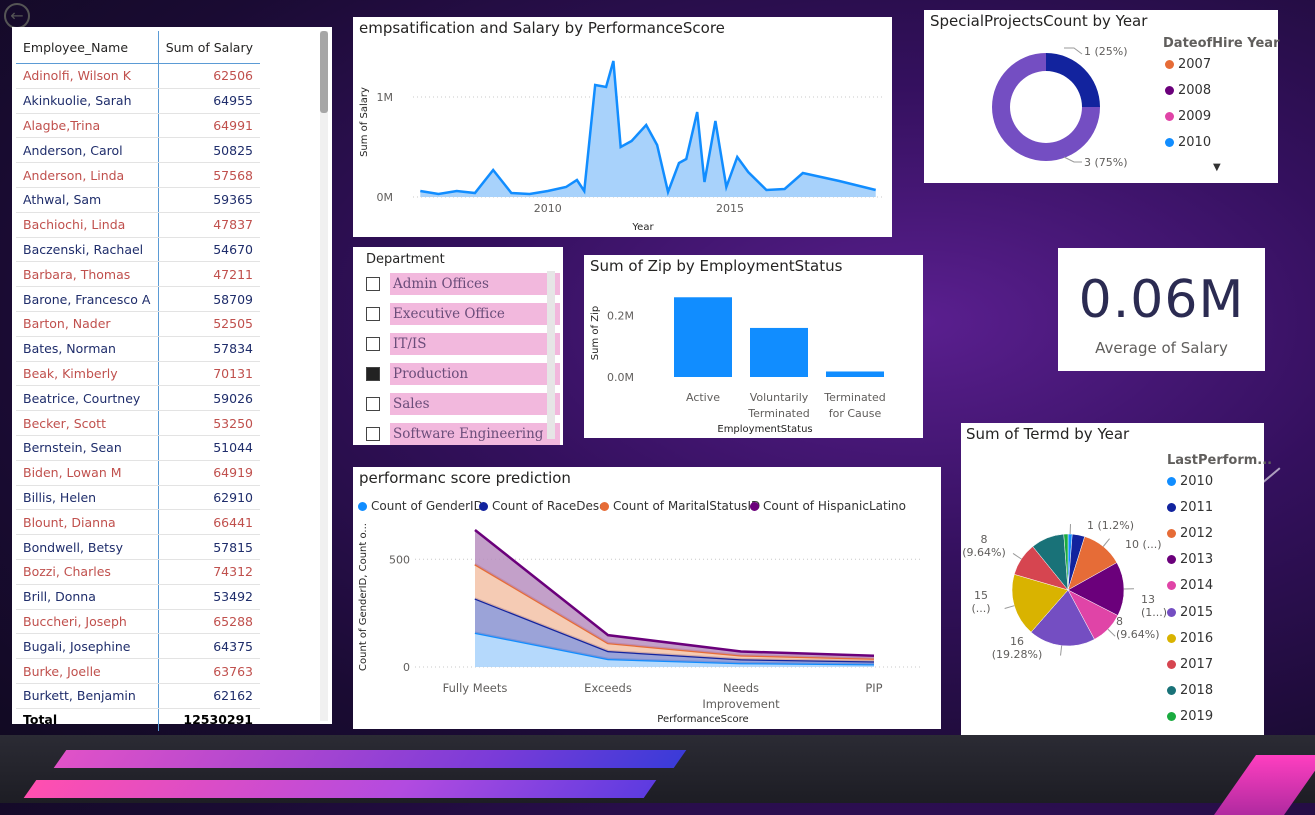 This screenshot has width=1315, height=815. I want to click on employee-name-cell: Bozzi, Charles, so click(87, 571).